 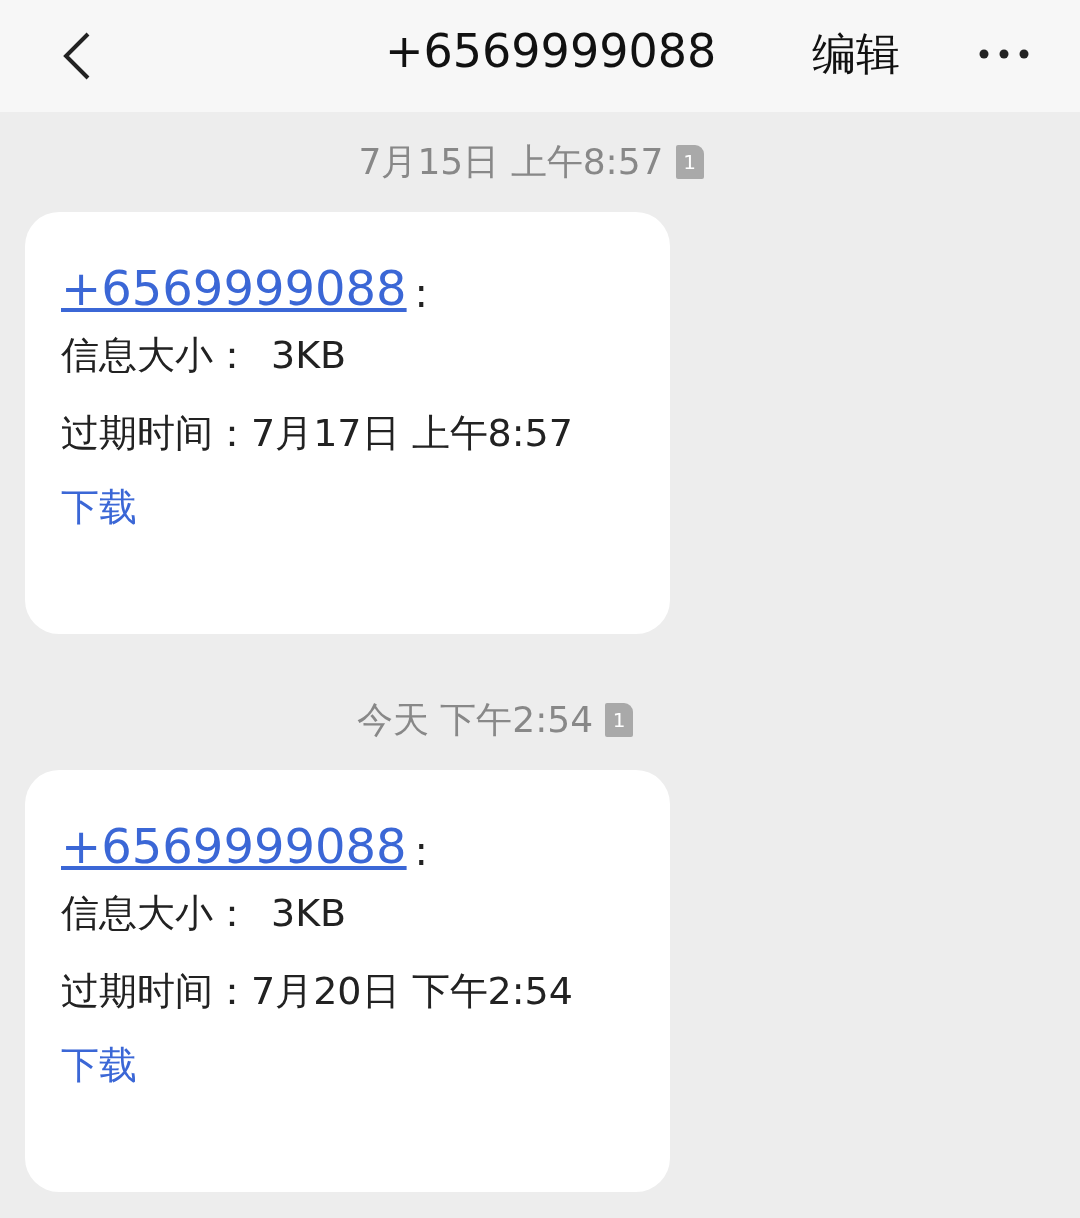 I want to click on expiry-value: 7月20日 下午2:54, so click(x=412, y=991).